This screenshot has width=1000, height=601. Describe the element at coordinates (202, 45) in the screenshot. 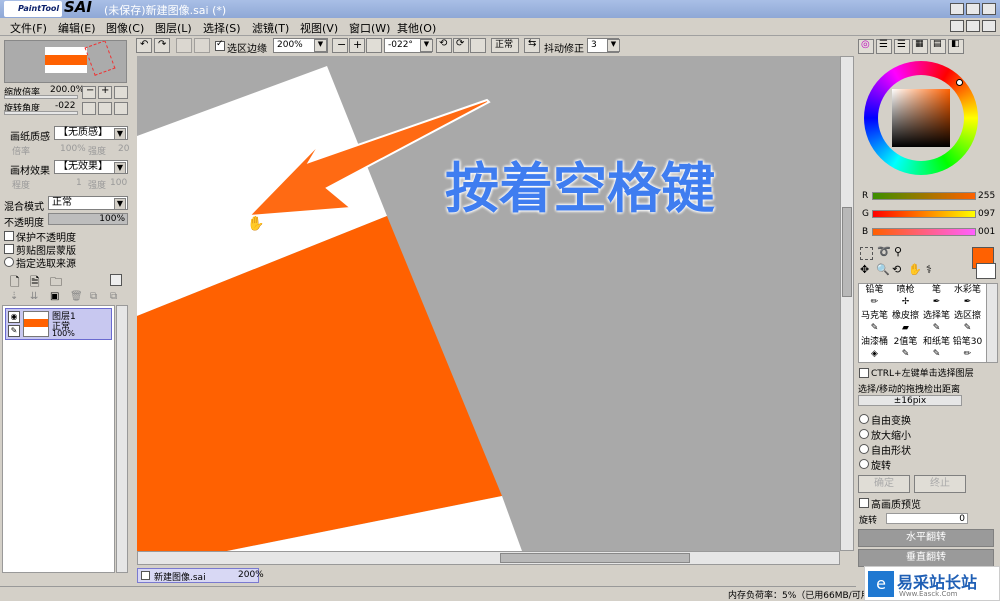

I see `invert-select-button` at that location.